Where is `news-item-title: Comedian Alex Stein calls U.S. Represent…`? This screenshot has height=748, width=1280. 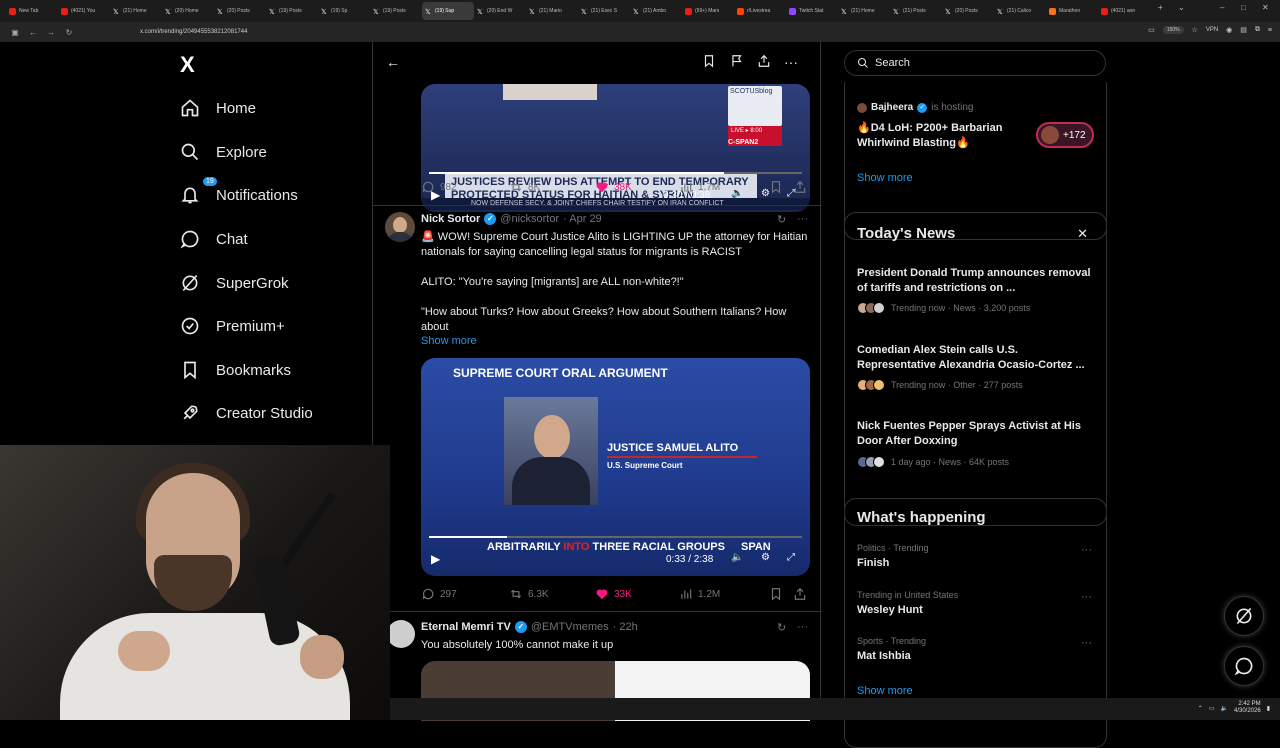 news-item-title: Comedian Alex Stein calls U.S. Represent… is located at coordinates (977, 358).